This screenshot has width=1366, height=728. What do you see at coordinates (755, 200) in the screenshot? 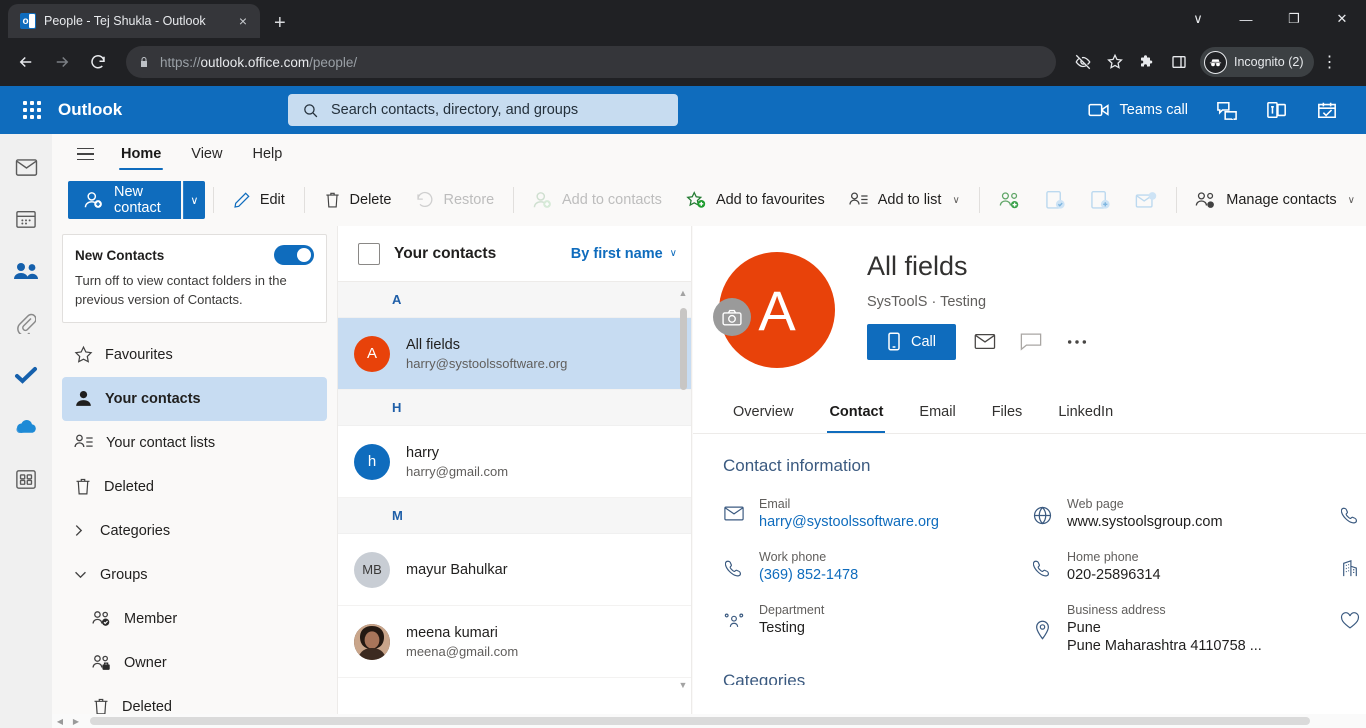
I see `add-to-favourites-button: Add to favourites` at bounding box center [755, 200].